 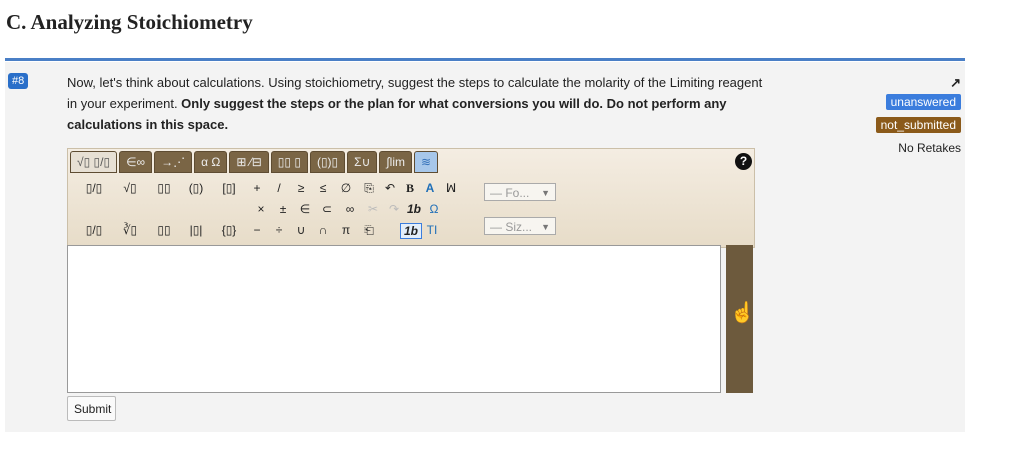 What do you see at coordinates (94, 188) in the screenshot?
I see `fraction-button: ▯/▯` at bounding box center [94, 188].